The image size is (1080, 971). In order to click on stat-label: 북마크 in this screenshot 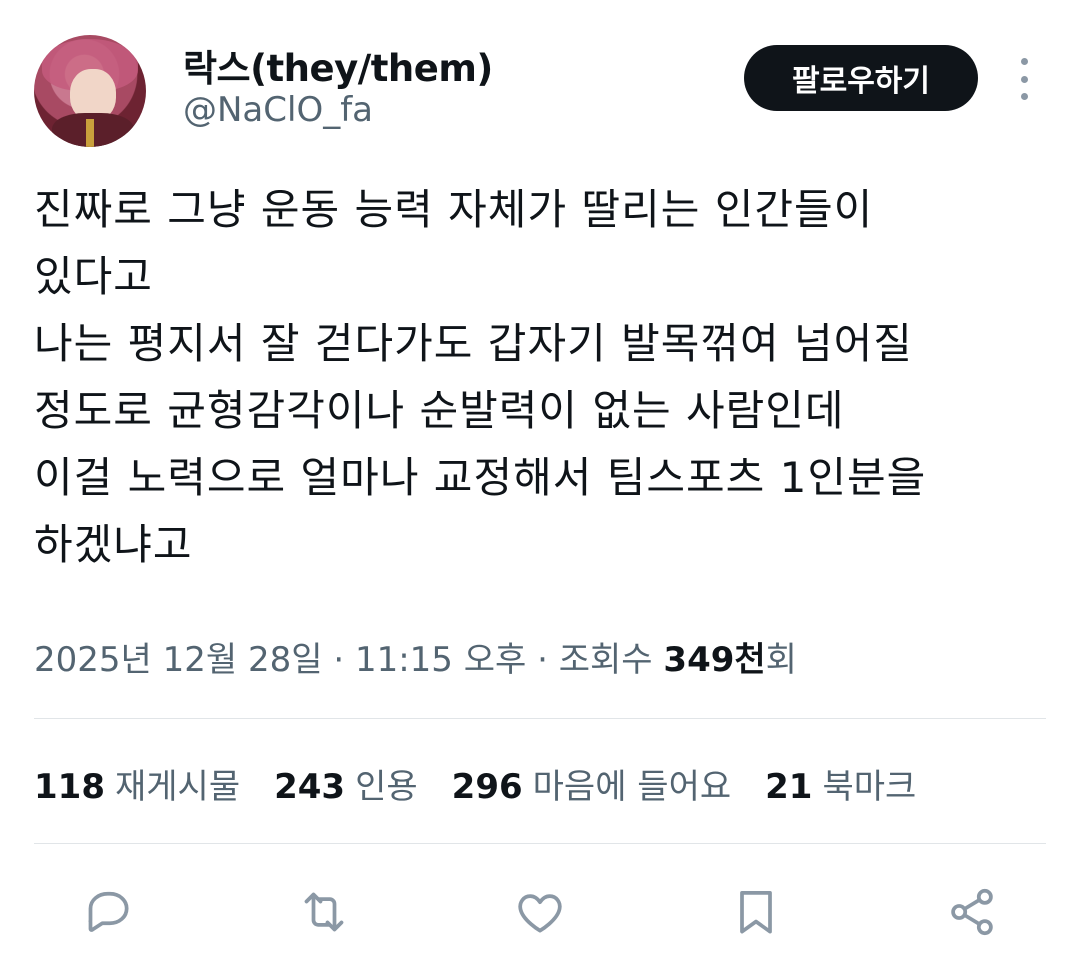, I will do `click(869, 786)`.